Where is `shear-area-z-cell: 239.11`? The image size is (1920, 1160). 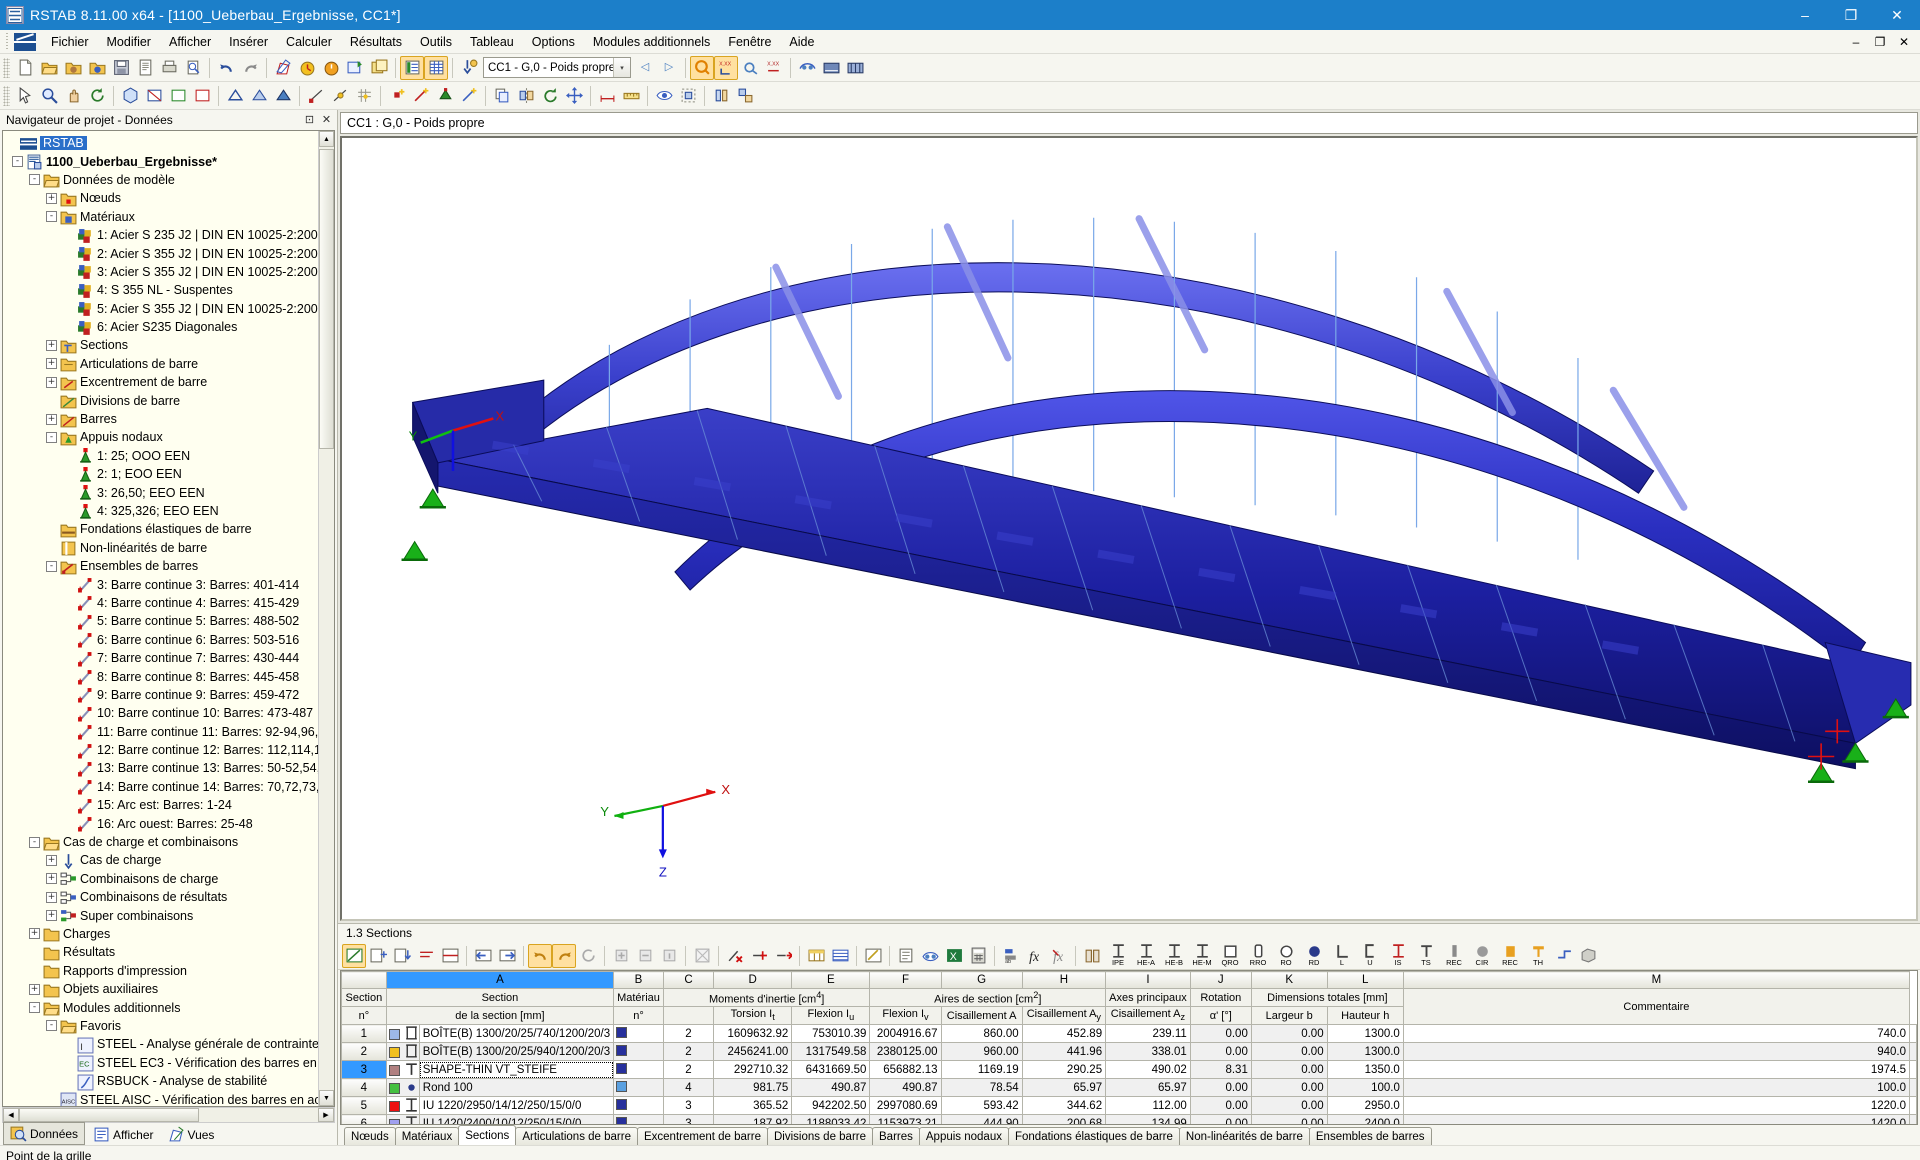
shear-area-z-cell: 239.11 is located at coordinates (1148, 1033).